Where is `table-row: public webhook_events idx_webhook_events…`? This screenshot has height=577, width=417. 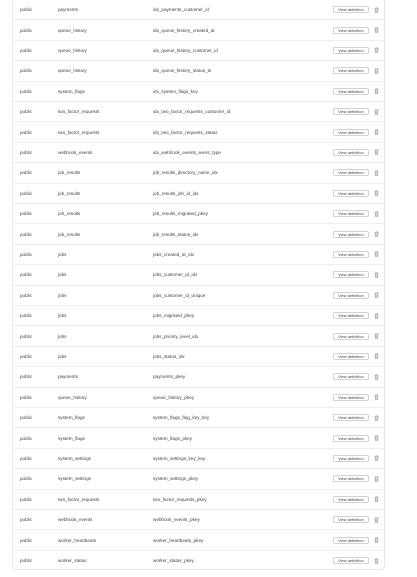 table-row: public webhook_events idx_webhook_events… is located at coordinates (198, 153).